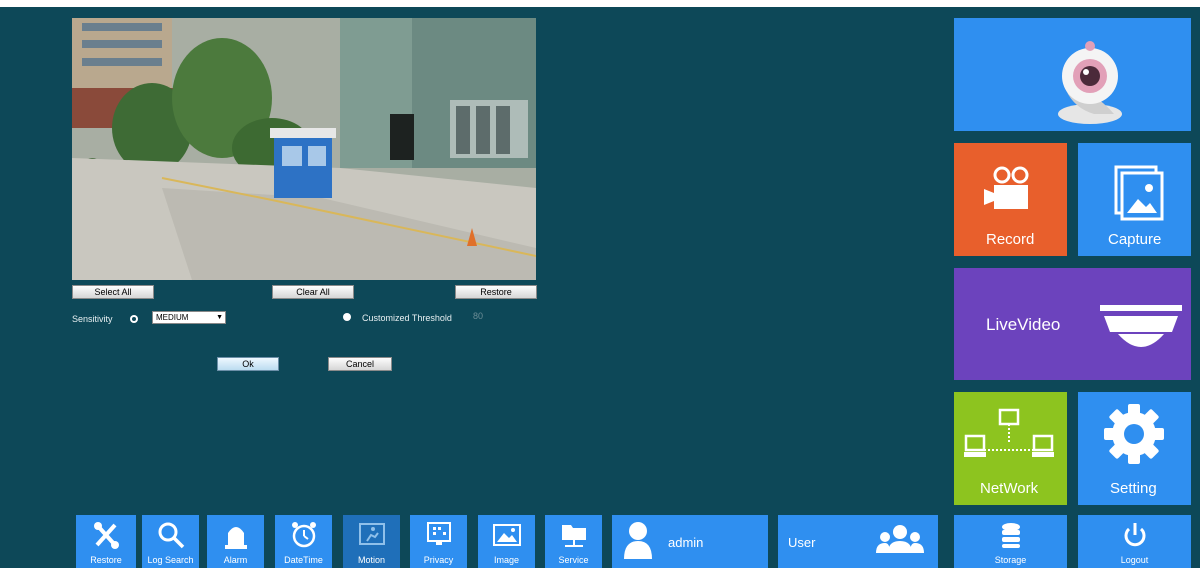 The height and width of the screenshot is (574, 1200). I want to click on sensitivity-preset-radio, so click(134, 319).